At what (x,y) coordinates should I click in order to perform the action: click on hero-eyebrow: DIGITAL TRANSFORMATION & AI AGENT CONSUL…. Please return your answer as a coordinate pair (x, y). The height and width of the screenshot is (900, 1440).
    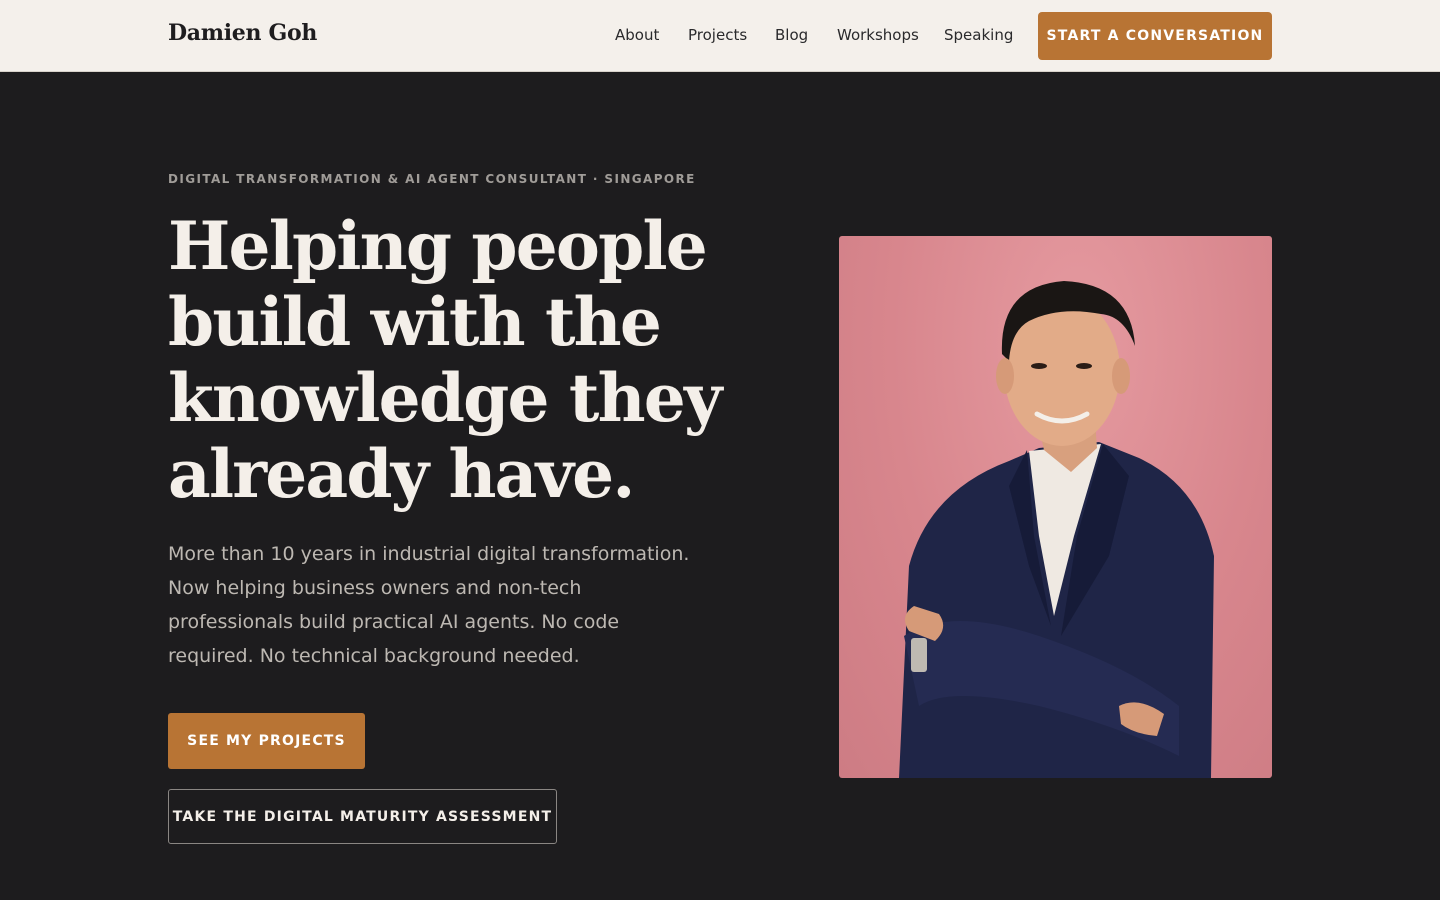
    Looking at the image, I should click on (432, 179).